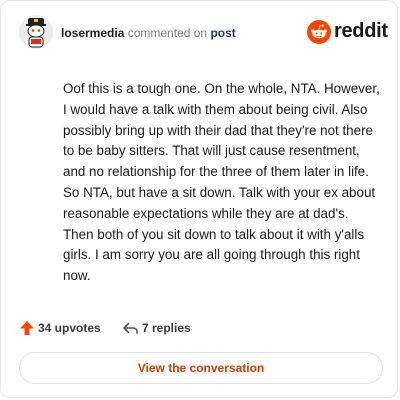 This screenshot has height=400, width=400. I want to click on reply-count: 7 replies, so click(166, 328).